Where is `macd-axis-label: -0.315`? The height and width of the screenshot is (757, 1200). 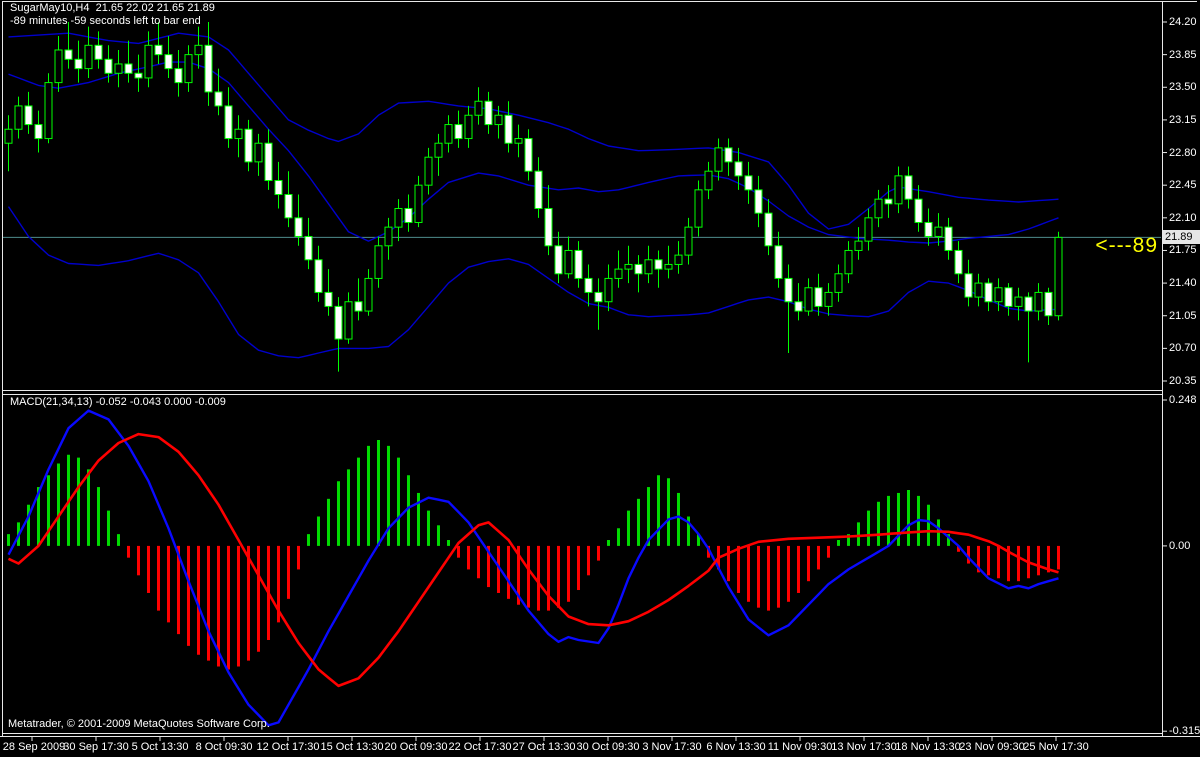 macd-axis-label: -0.315 is located at coordinates (1184, 731).